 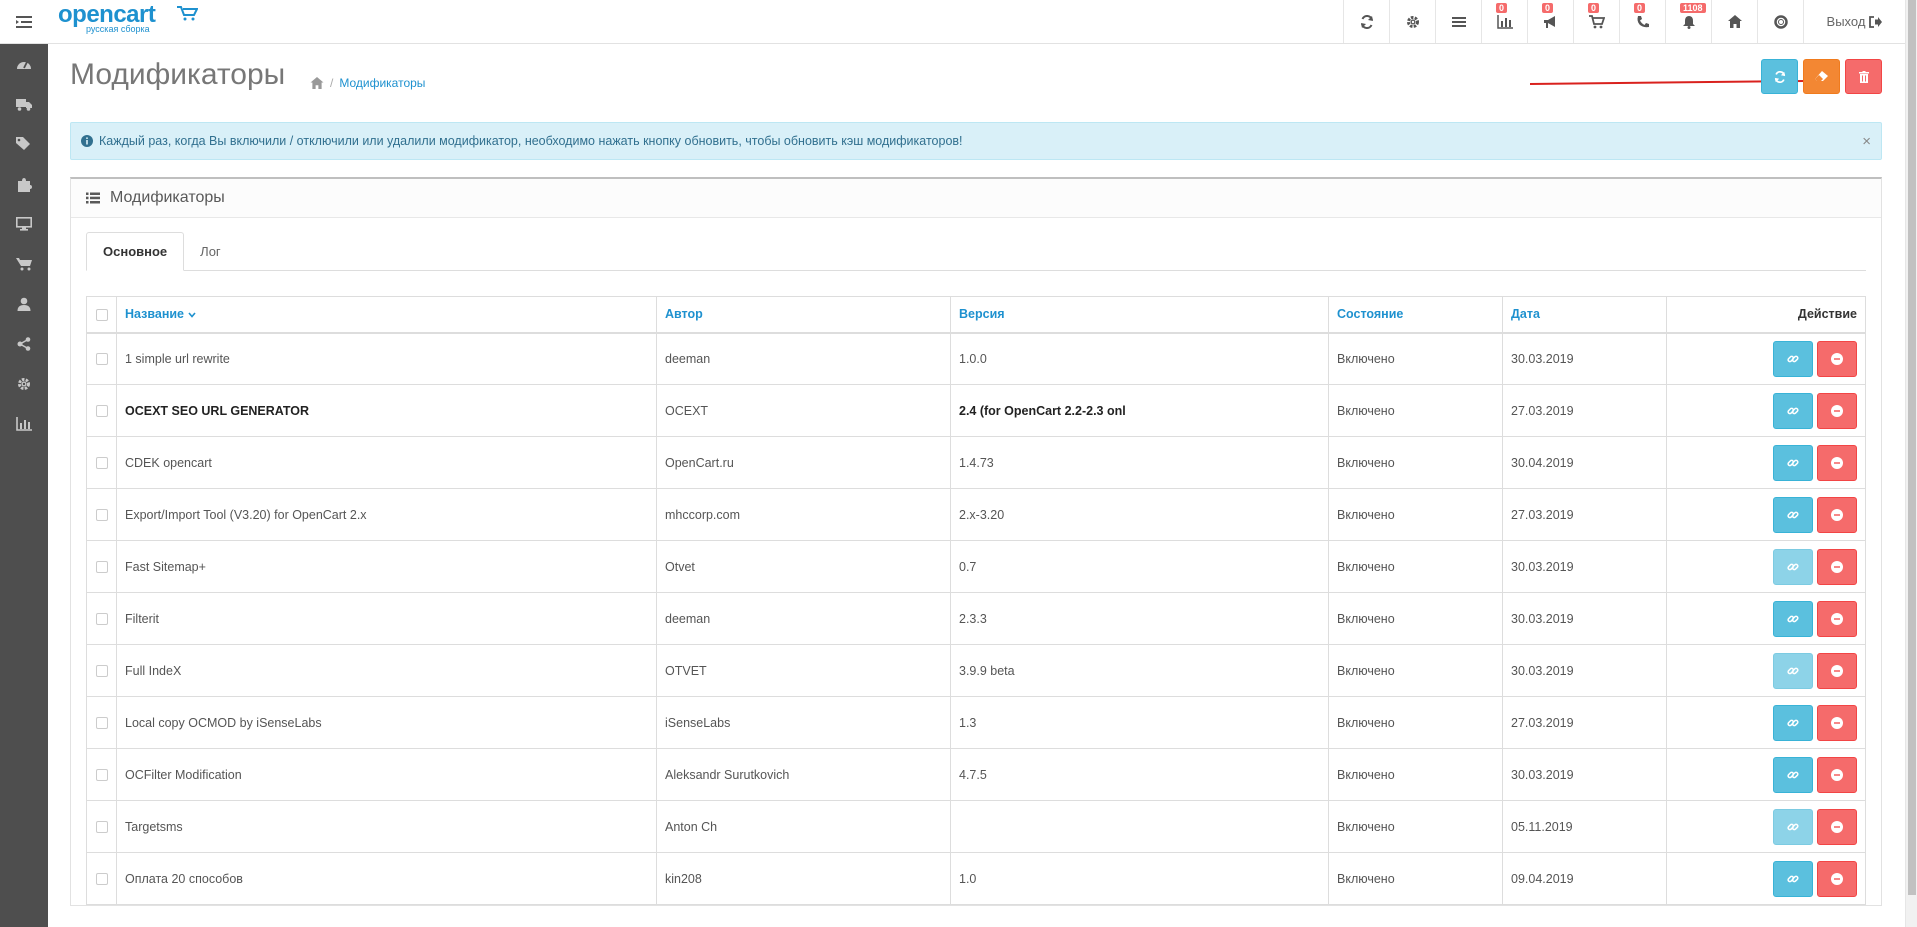 I want to click on opencart-logo: opencart русская сборка, so click(x=128, y=18).